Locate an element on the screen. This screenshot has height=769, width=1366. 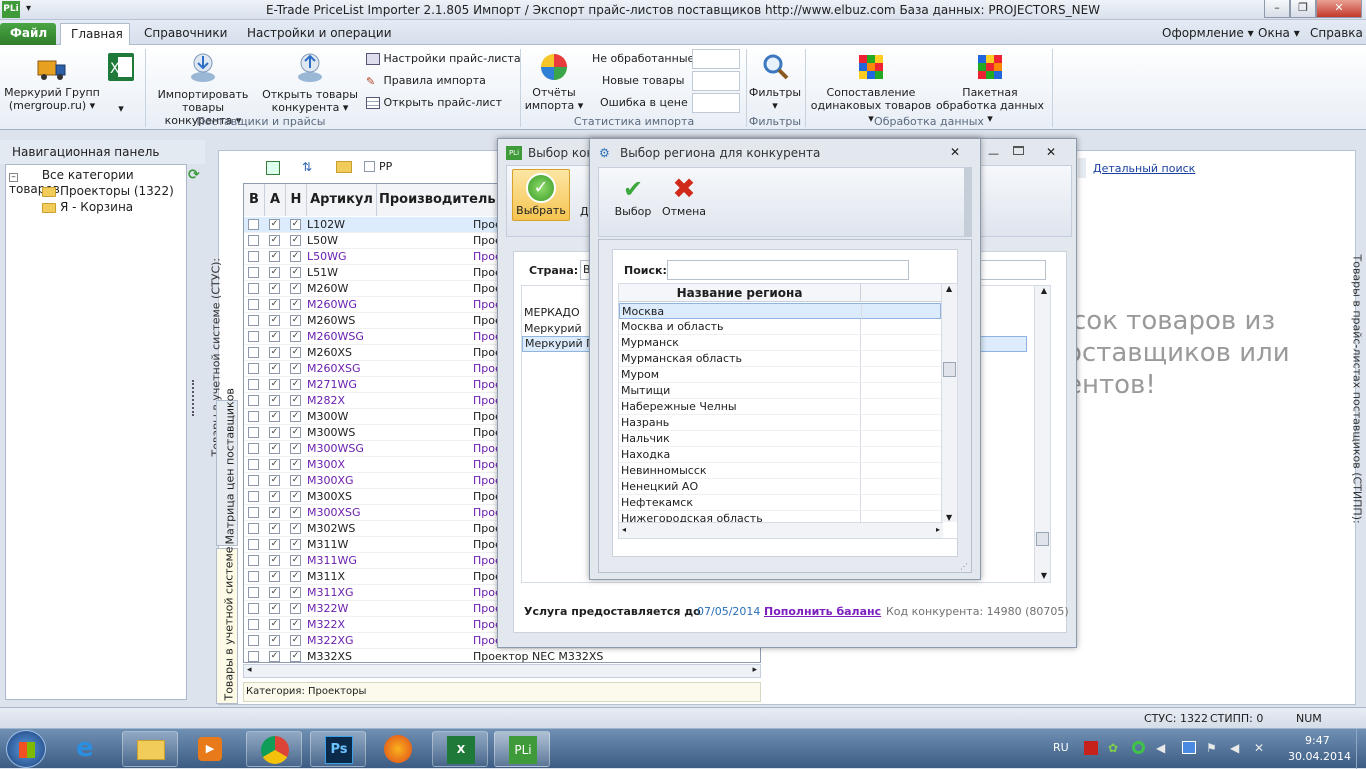
region-vscrollbar: ▲ ▼ is located at coordinates (949, 403).